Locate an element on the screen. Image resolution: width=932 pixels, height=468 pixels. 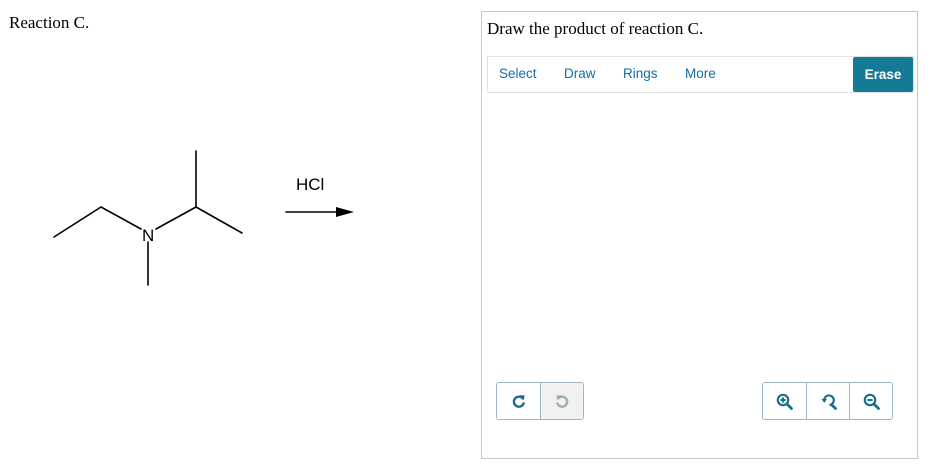
reactant-structure: N is located at coordinates (203, 218).